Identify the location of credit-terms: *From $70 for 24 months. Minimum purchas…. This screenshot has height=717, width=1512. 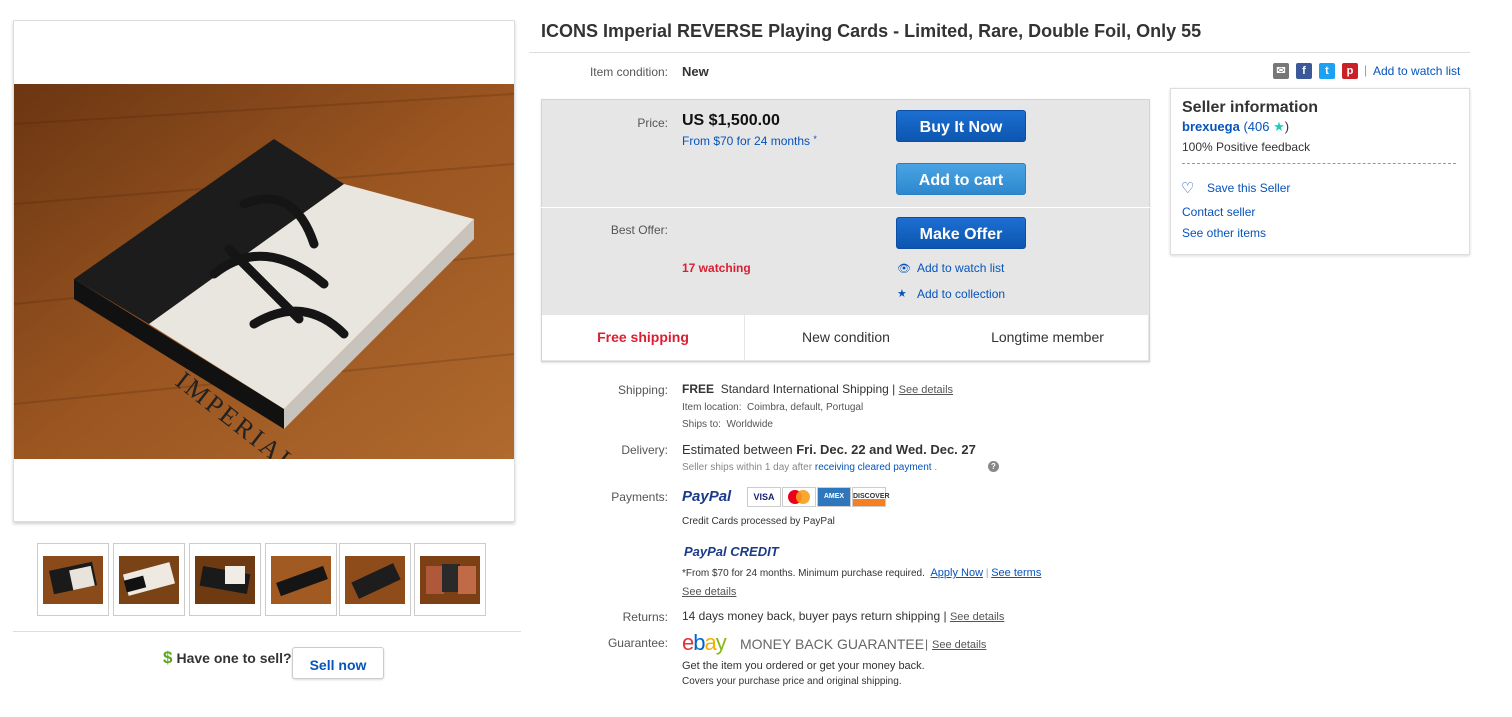
(862, 573).